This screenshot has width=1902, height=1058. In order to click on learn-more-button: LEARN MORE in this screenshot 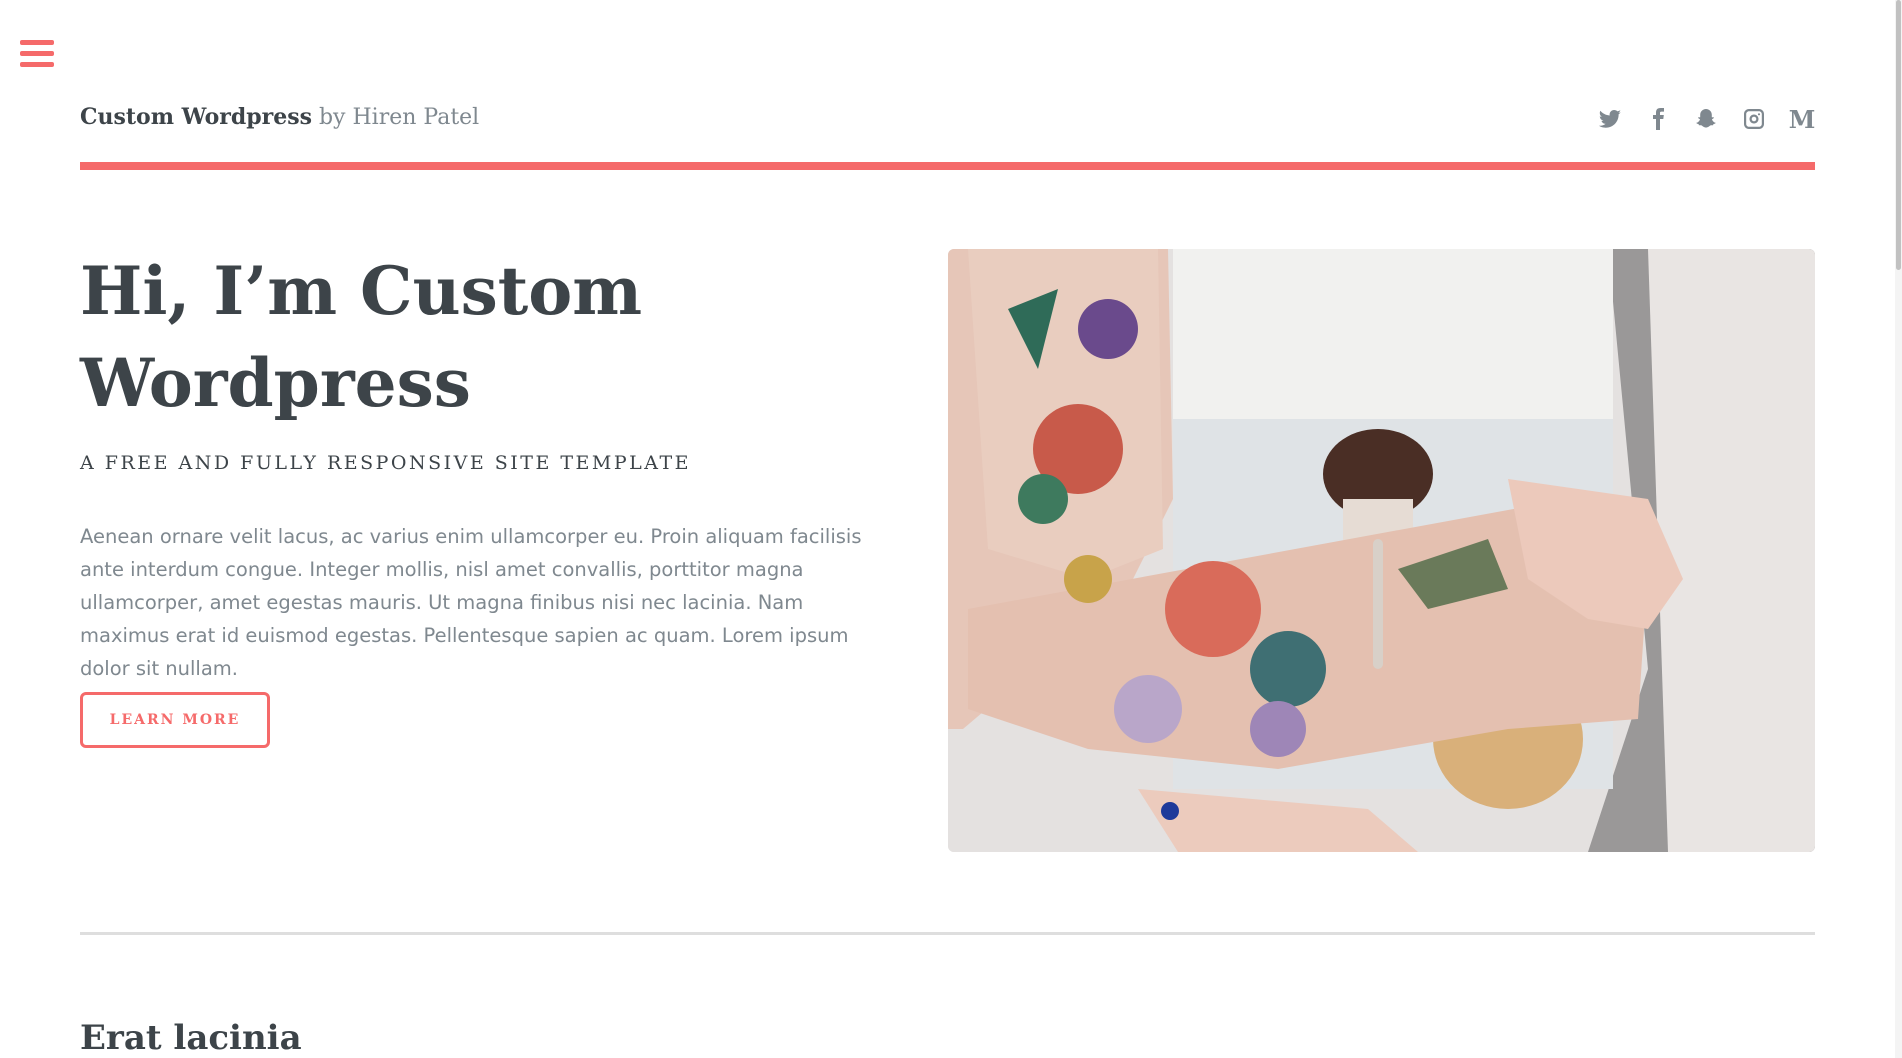, I will do `click(175, 720)`.